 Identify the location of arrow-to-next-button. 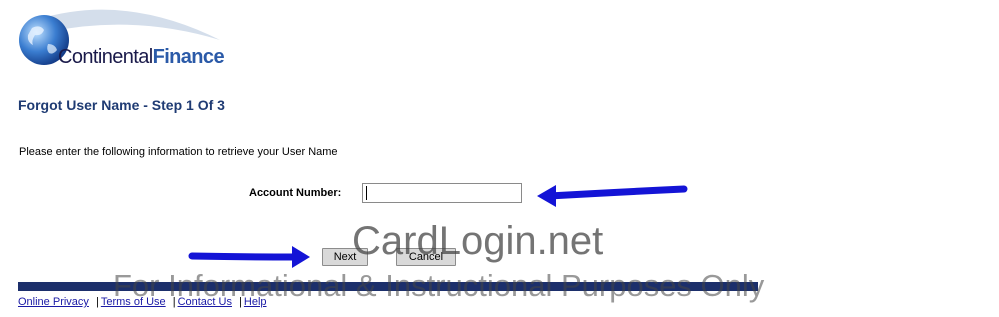
(249, 257).